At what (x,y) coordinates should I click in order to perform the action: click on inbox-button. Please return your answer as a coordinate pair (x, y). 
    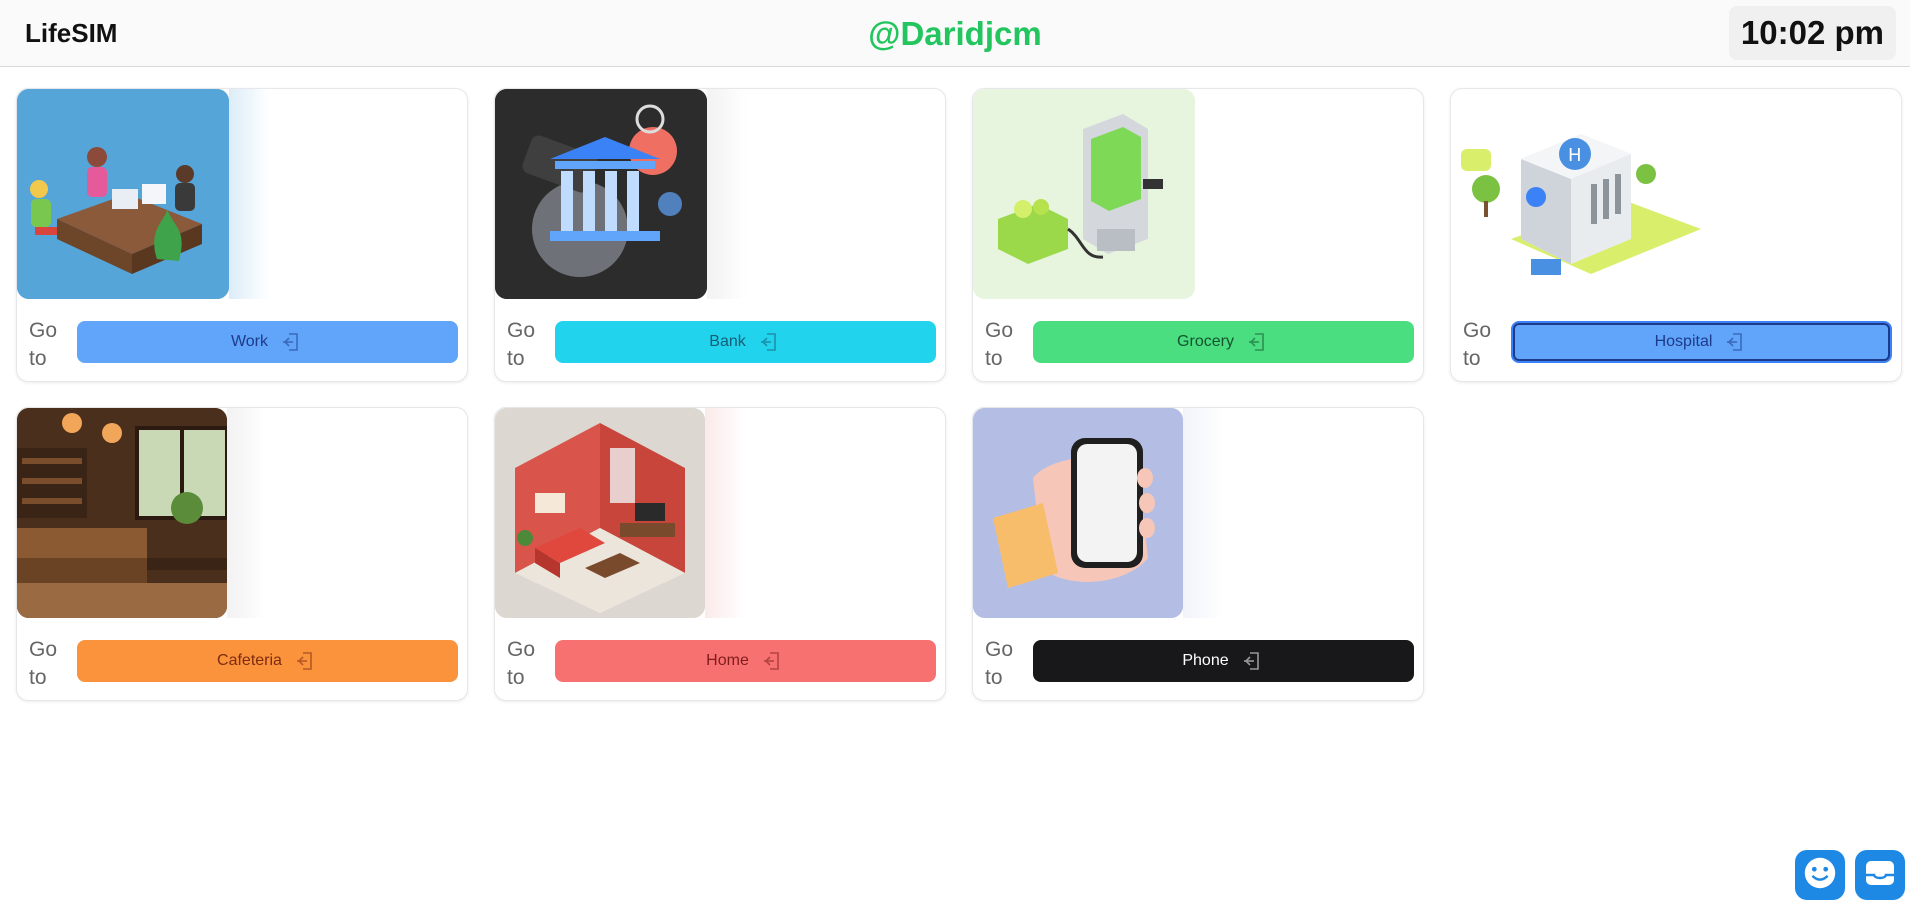
    Looking at the image, I should click on (1880, 875).